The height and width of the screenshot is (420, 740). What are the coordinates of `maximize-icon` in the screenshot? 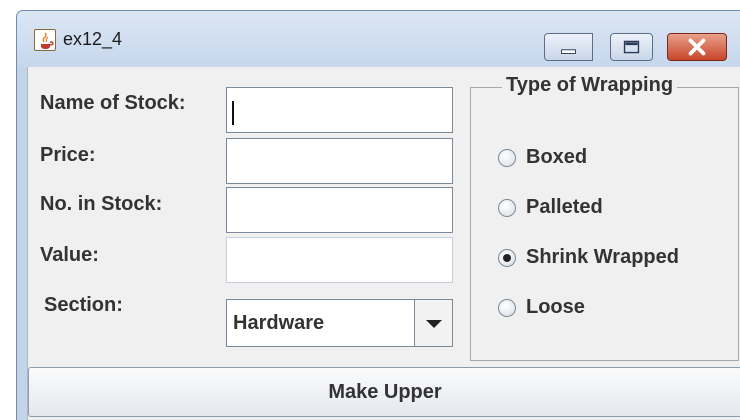 It's located at (631, 47).